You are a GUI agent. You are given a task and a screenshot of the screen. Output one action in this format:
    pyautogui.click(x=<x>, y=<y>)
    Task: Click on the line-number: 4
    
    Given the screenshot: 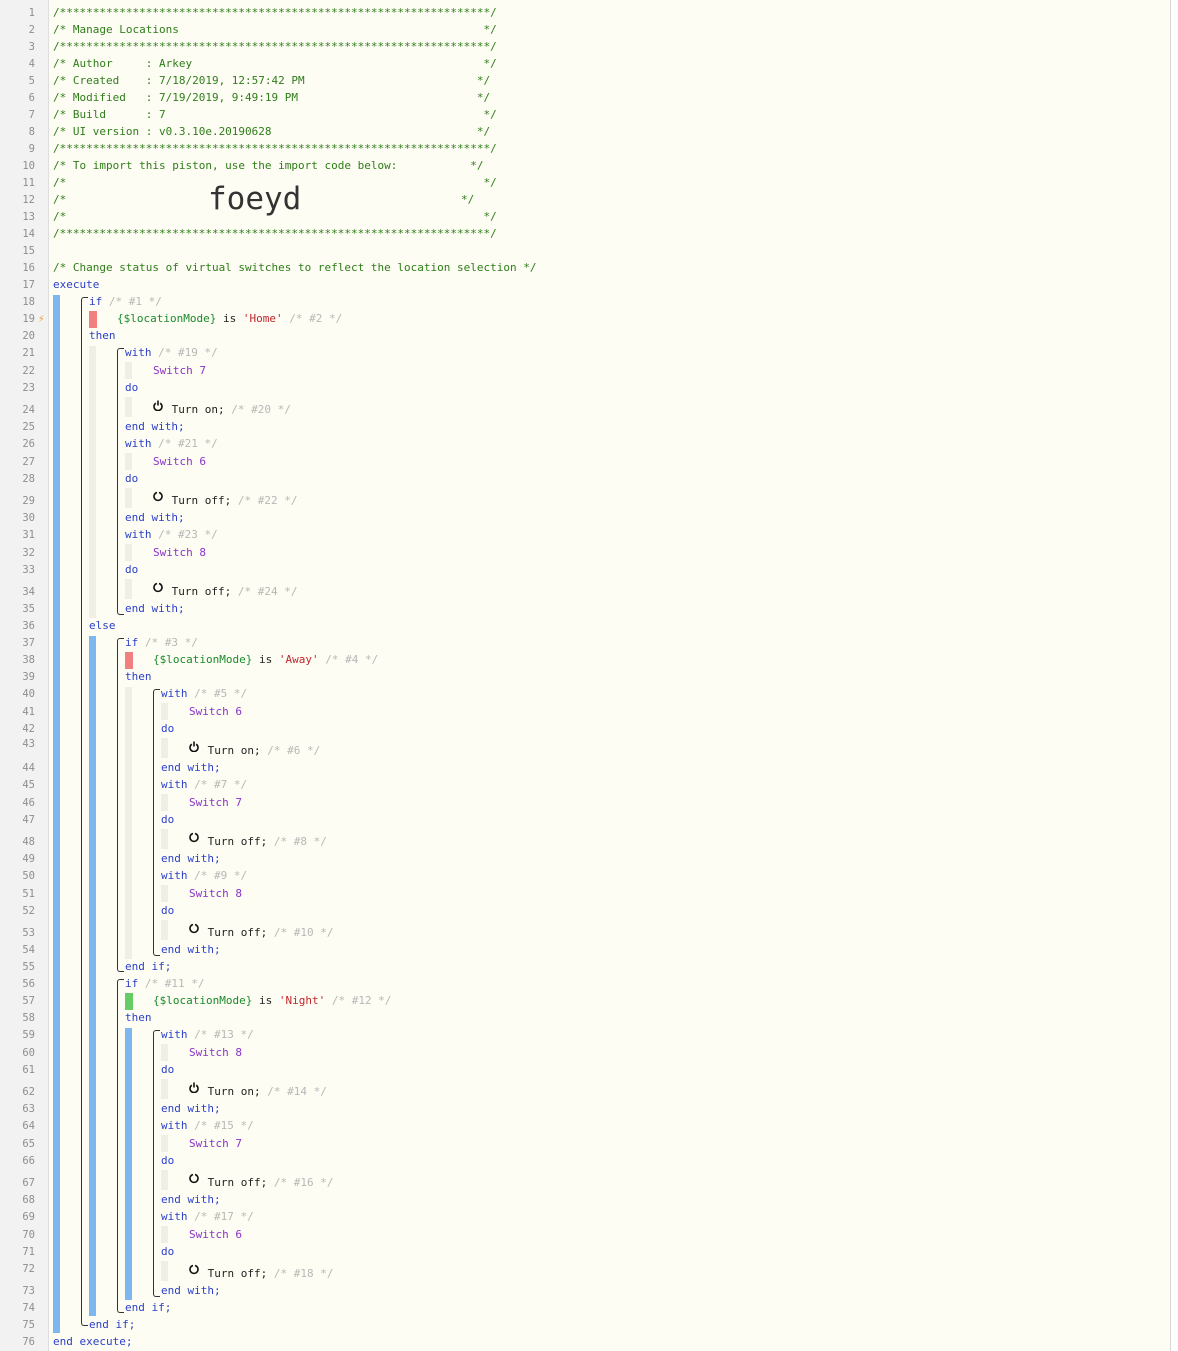 What is the action you would take?
    pyautogui.click(x=31, y=64)
    